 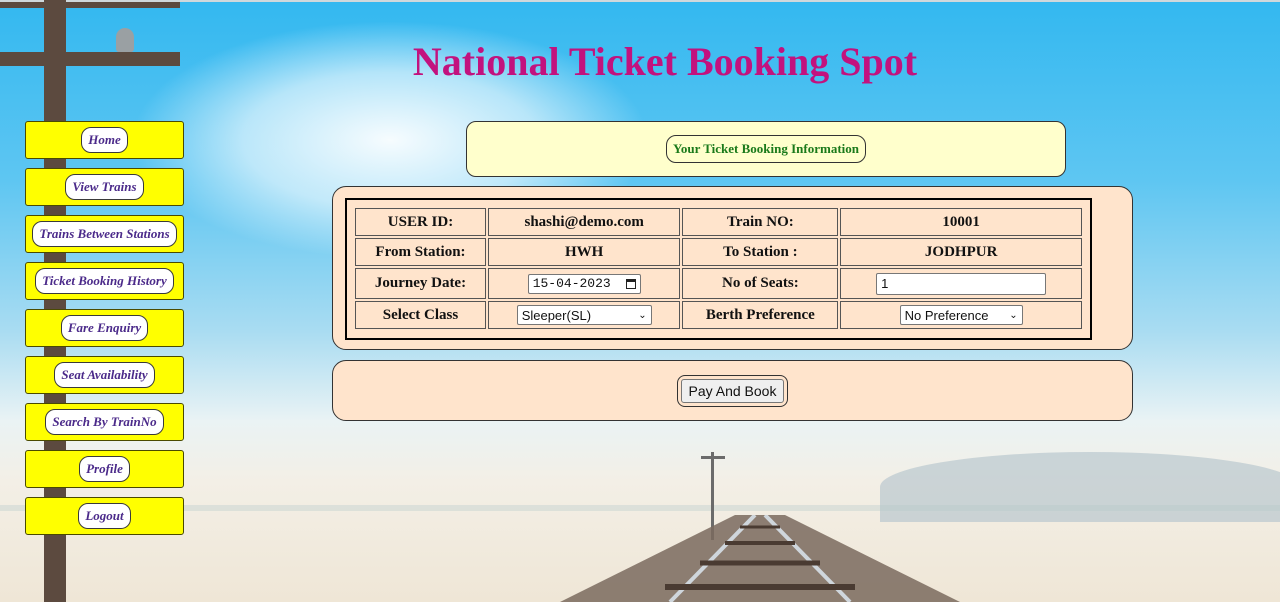 I want to click on menu-item-fare-enquiry: Fare Enquiry, so click(x=104, y=328).